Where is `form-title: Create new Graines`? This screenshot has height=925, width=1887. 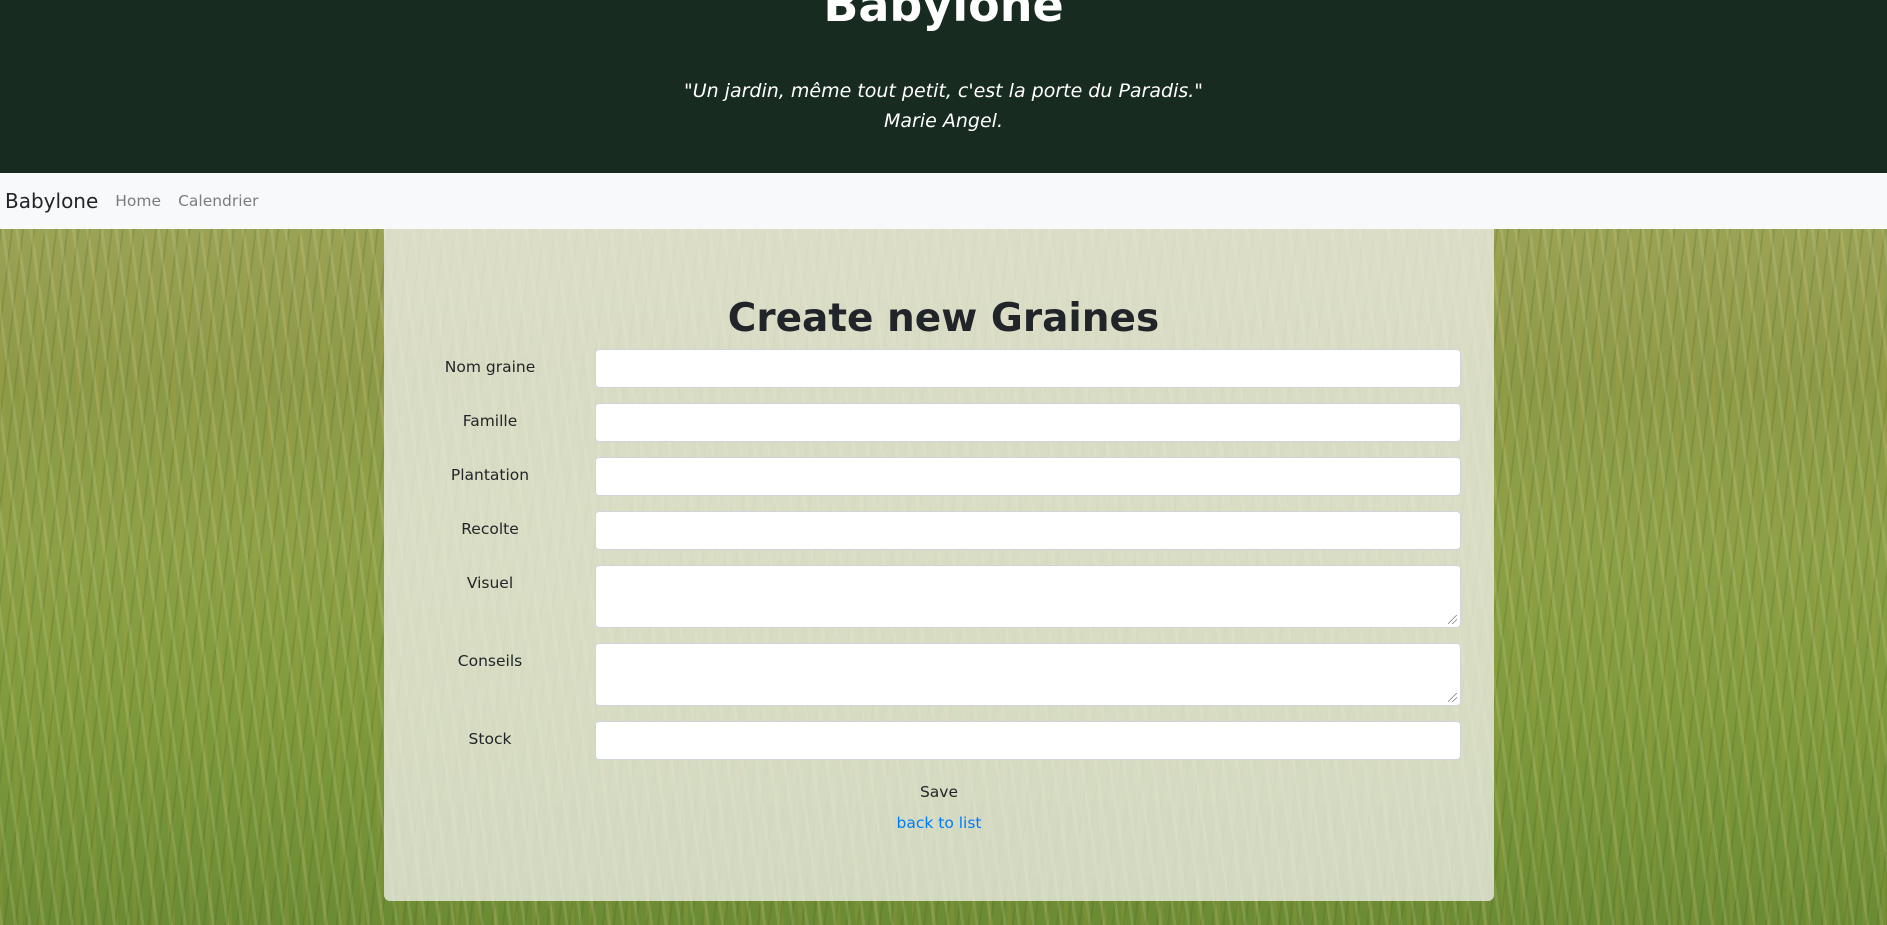
form-title: Create new Graines is located at coordinates (943, 318).